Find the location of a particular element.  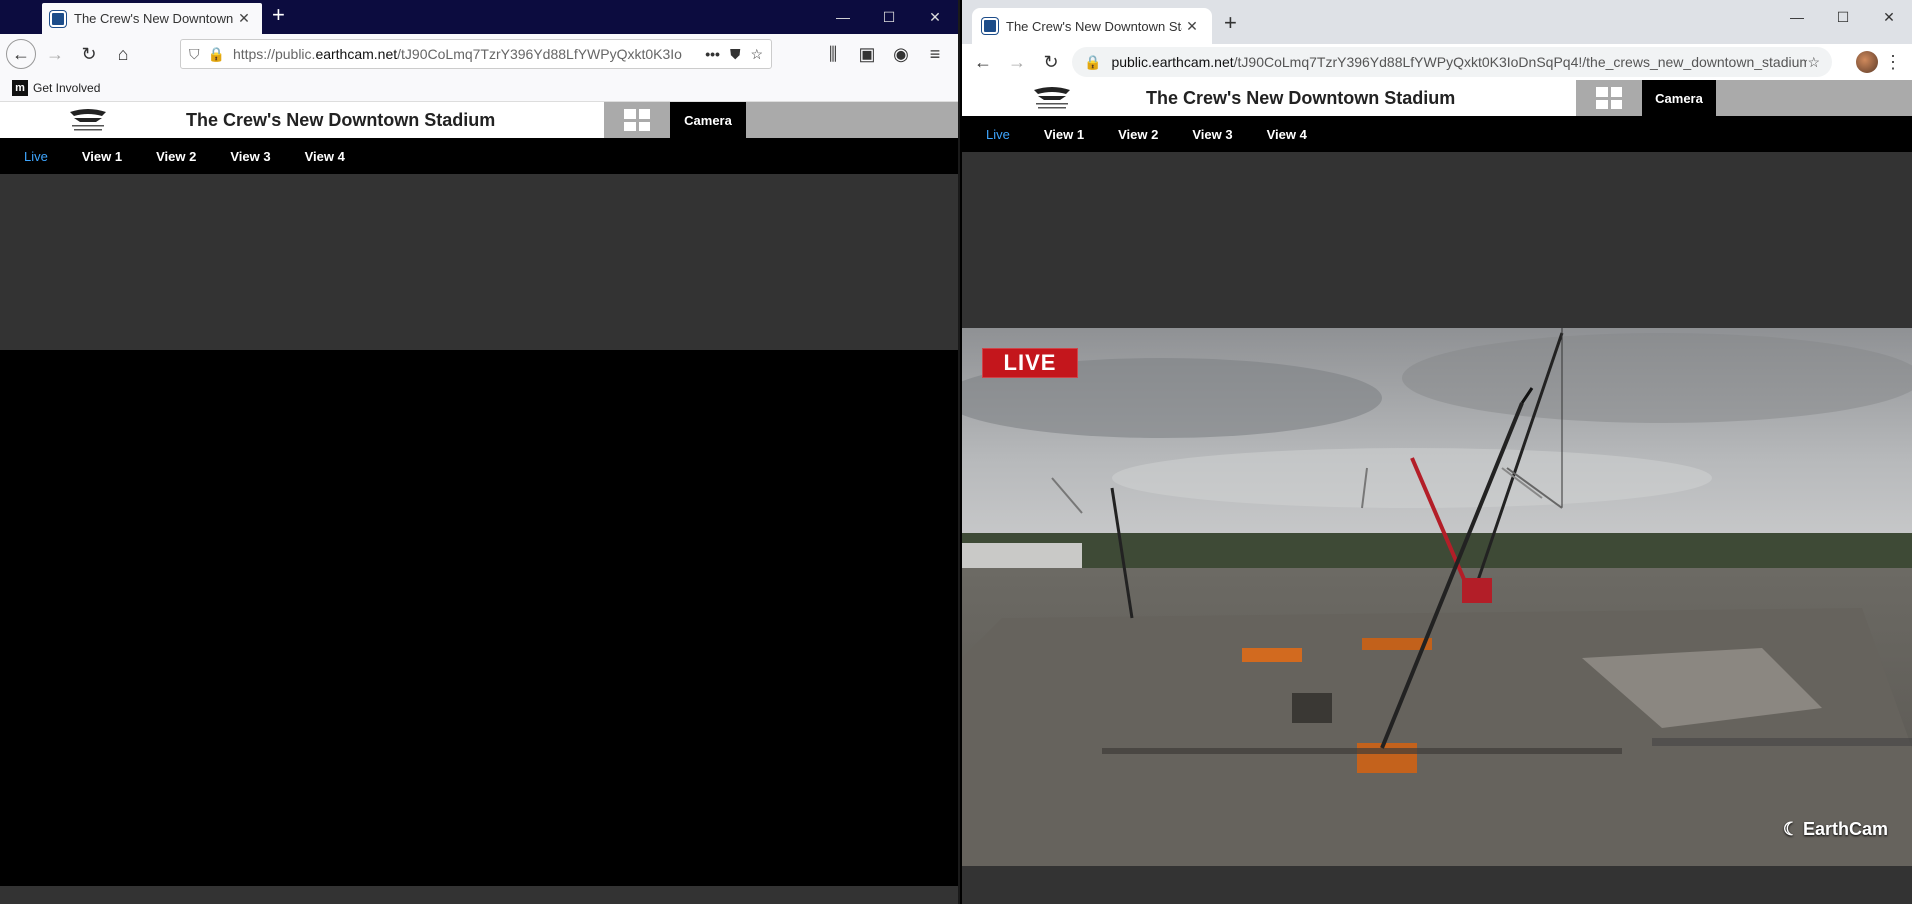

earthcam-watermark: ☾ EarthCam is located at coordinates (1835, 829).